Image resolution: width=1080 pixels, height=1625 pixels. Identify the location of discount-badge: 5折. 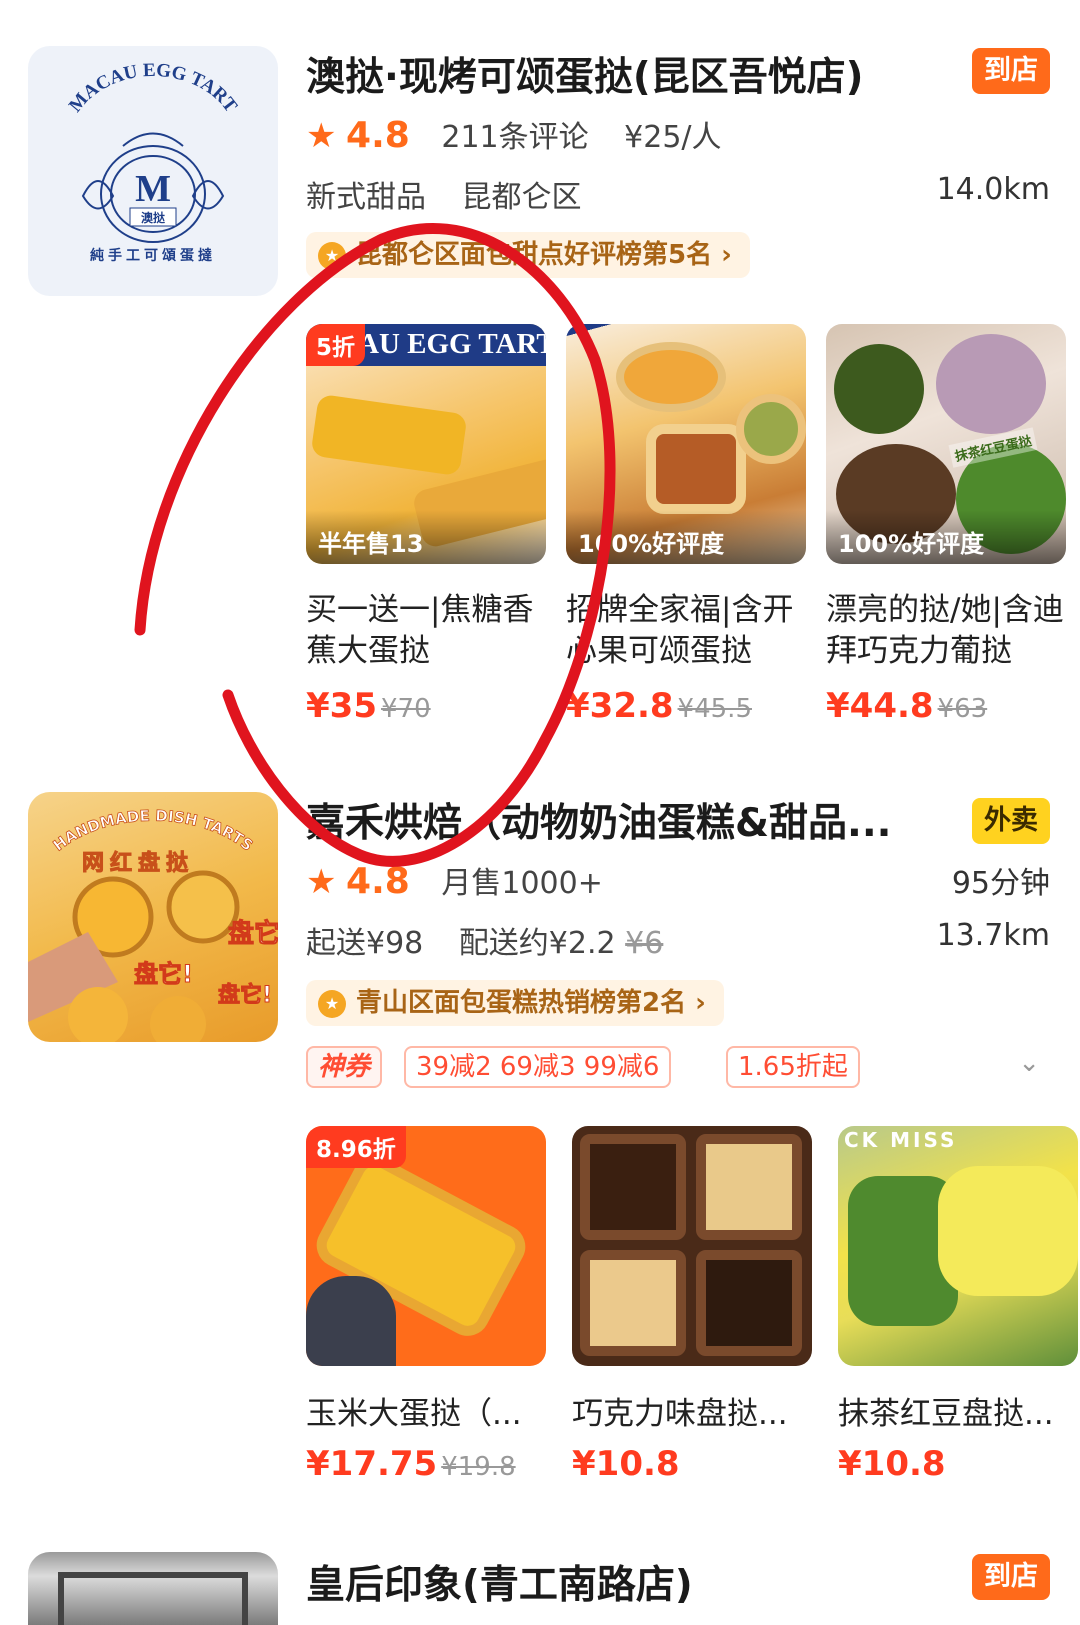
(336, 345).